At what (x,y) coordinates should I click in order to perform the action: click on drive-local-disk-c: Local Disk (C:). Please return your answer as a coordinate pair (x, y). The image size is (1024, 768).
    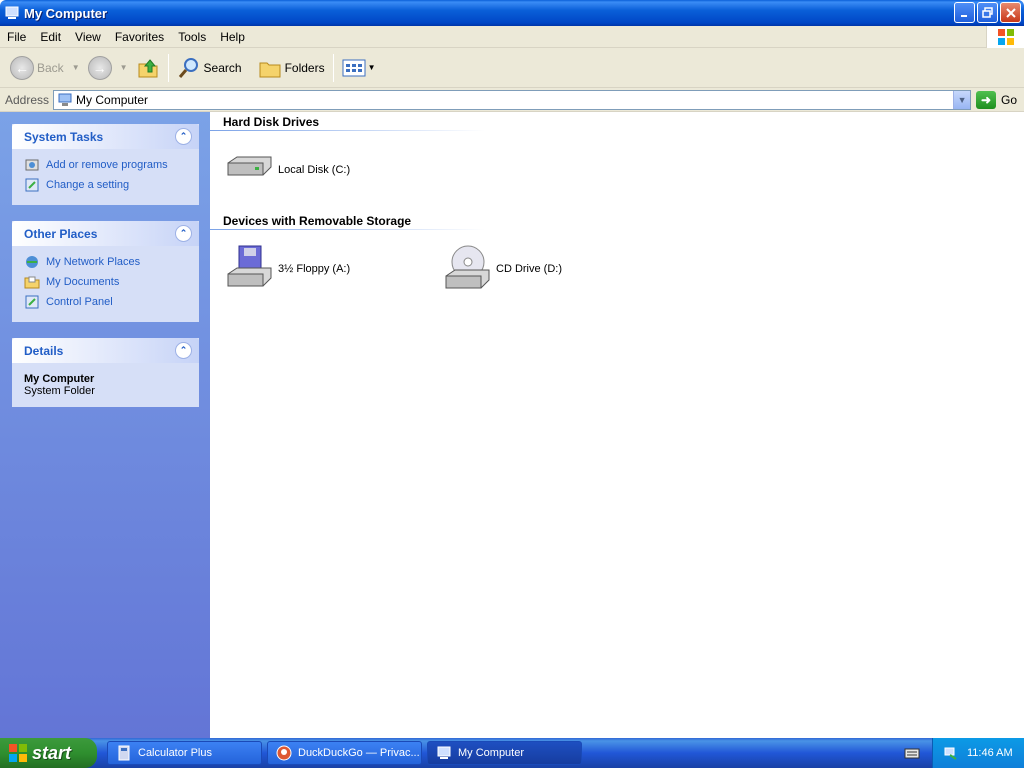
    Looking at the image, I should click on (287, 170).